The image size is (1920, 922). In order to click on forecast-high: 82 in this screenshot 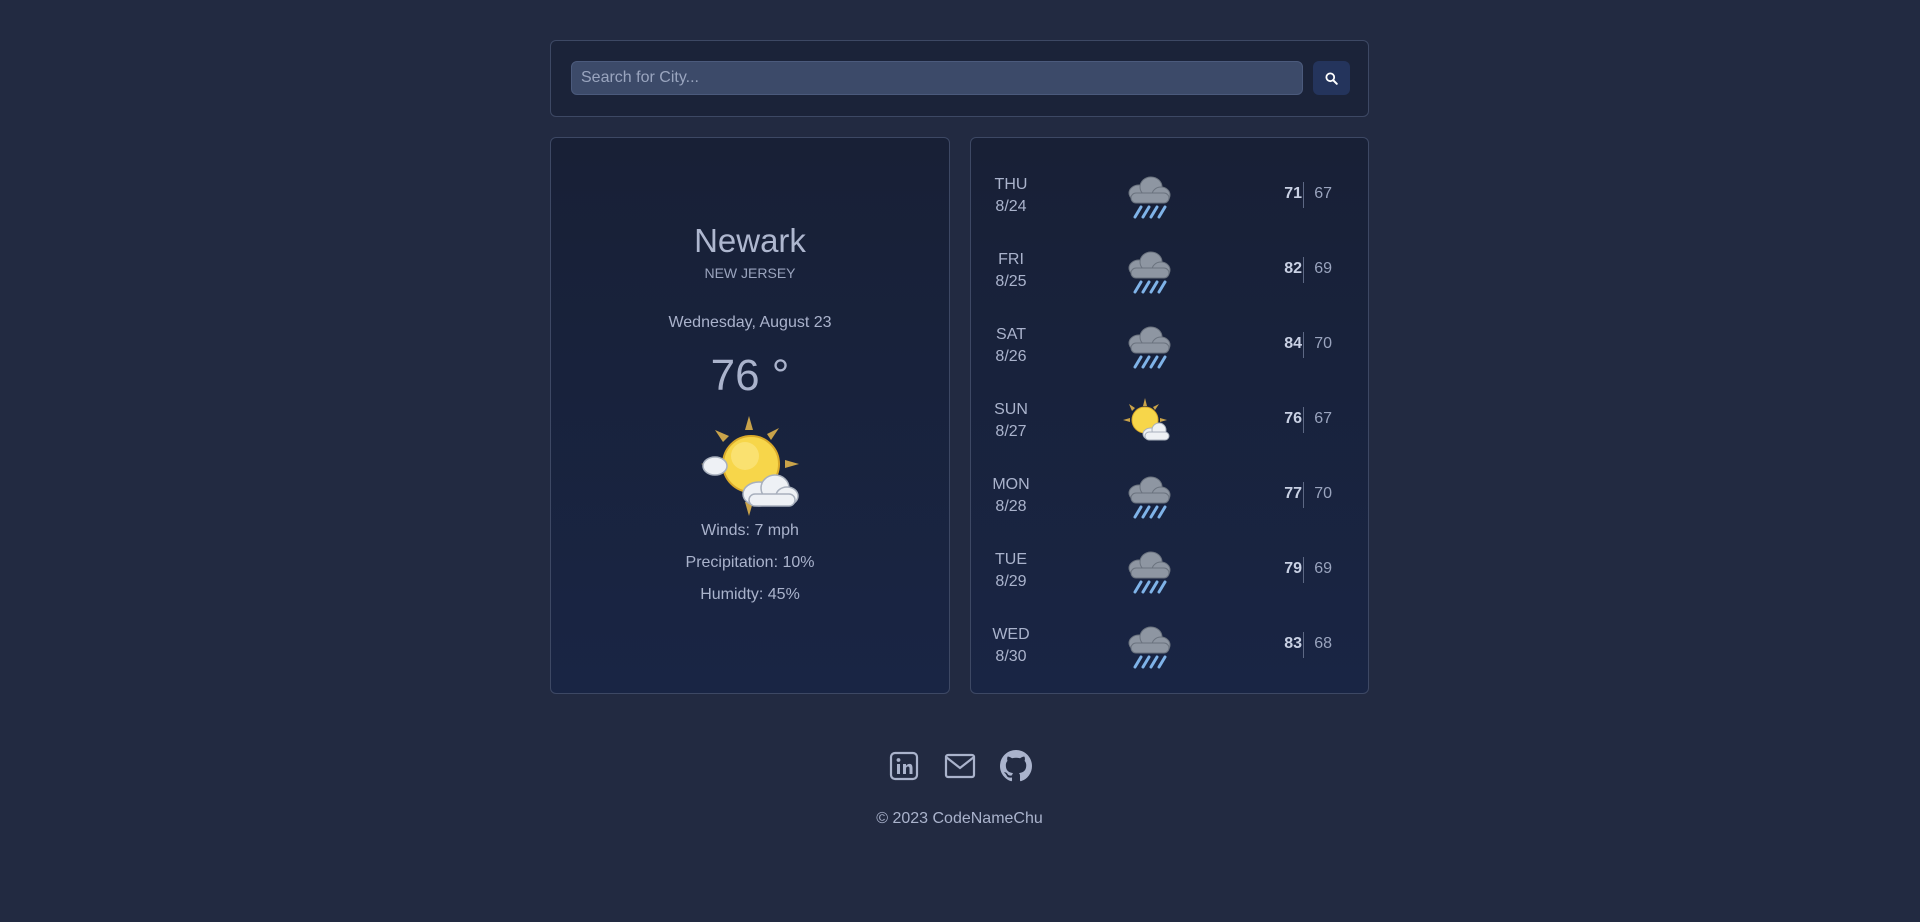, I will do `click(1293, 268)`.